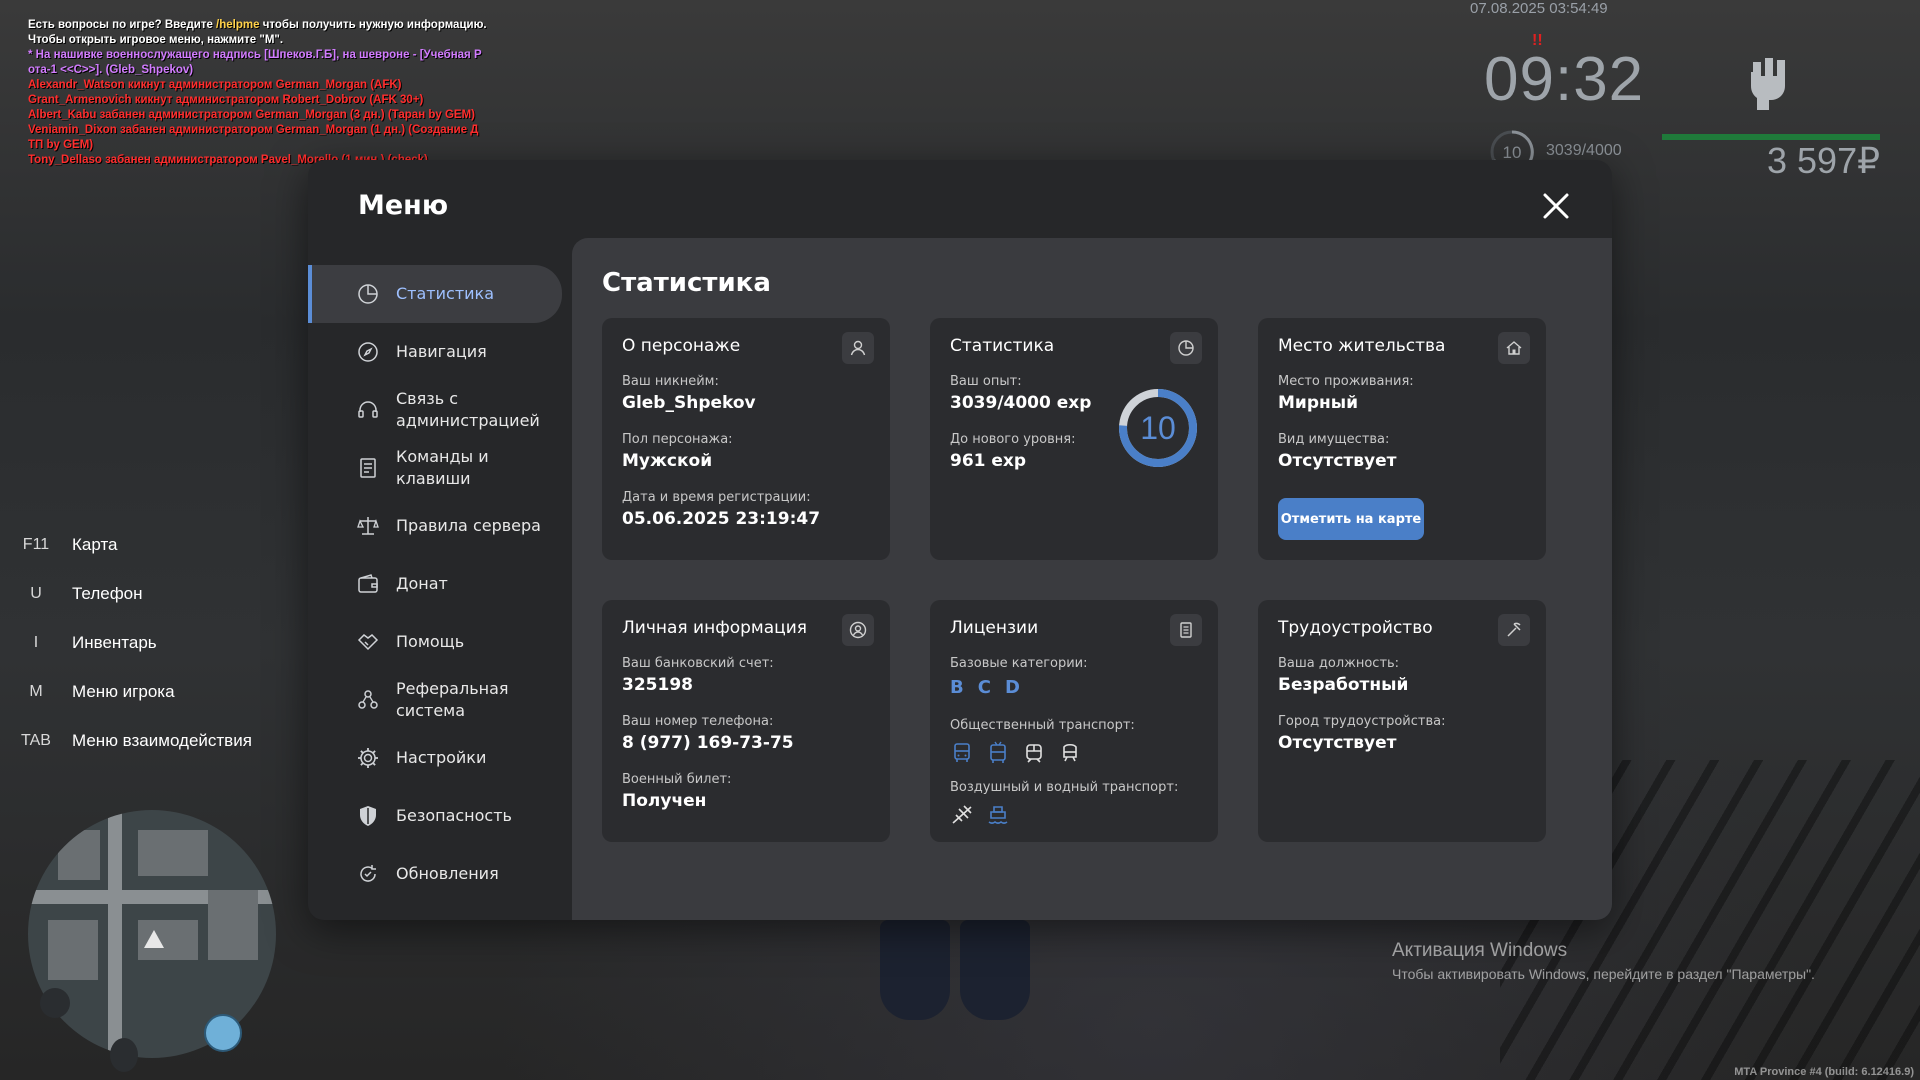 The height and width of the screenshot is (1080, 1920). I want to click on hotkey-key: F11, so click(36, 544).